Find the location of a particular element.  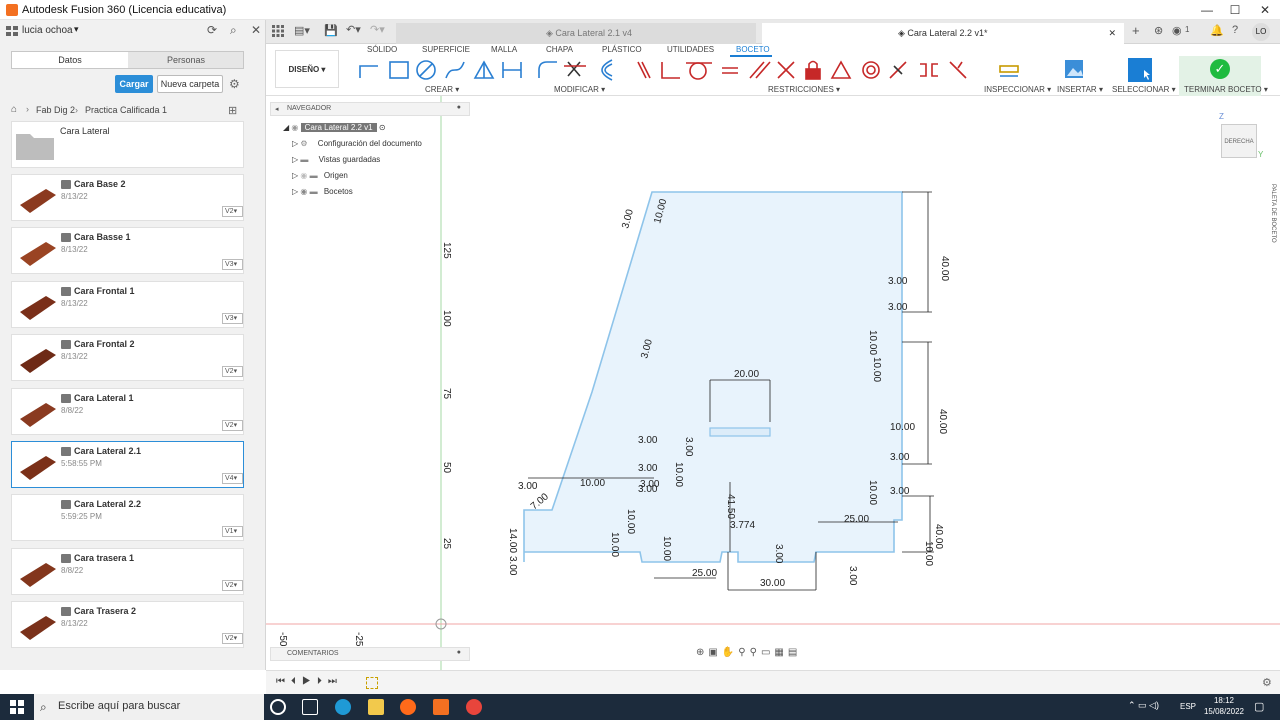

taskbar-search-box: ⌕ Escribe aquí para buscar is located at coordinates (149, 707).